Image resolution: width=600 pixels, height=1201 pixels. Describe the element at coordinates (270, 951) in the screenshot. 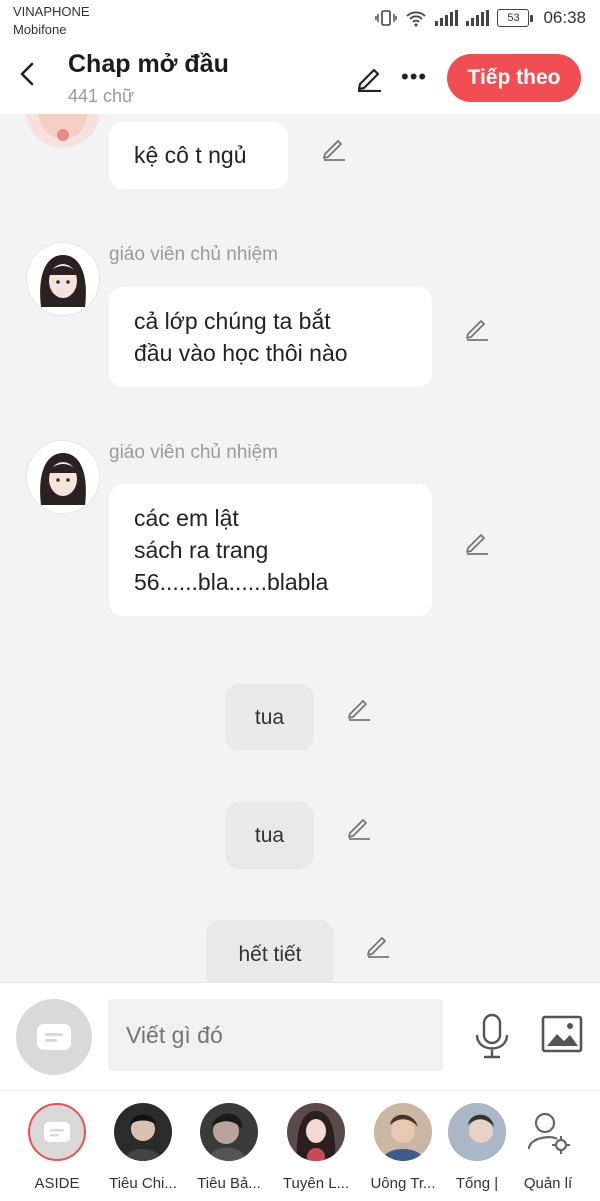

I see `narration-bubble: hết tiết` at that location.